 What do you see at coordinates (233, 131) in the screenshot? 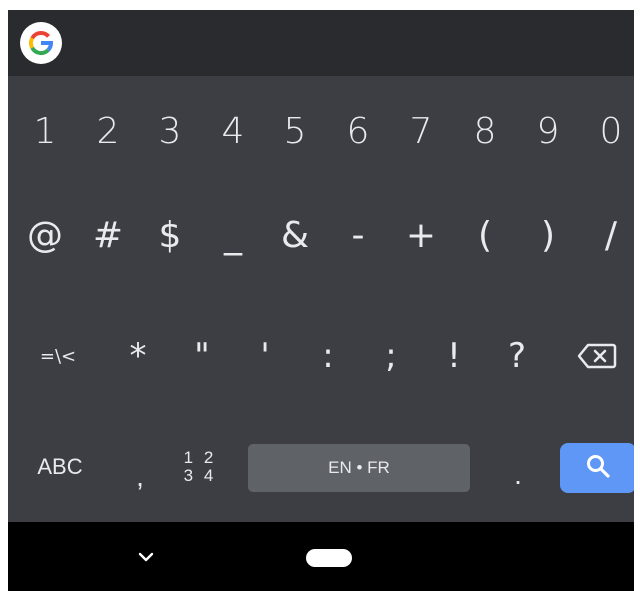
I see `key-4: 4` at bounding box center [233, 131].